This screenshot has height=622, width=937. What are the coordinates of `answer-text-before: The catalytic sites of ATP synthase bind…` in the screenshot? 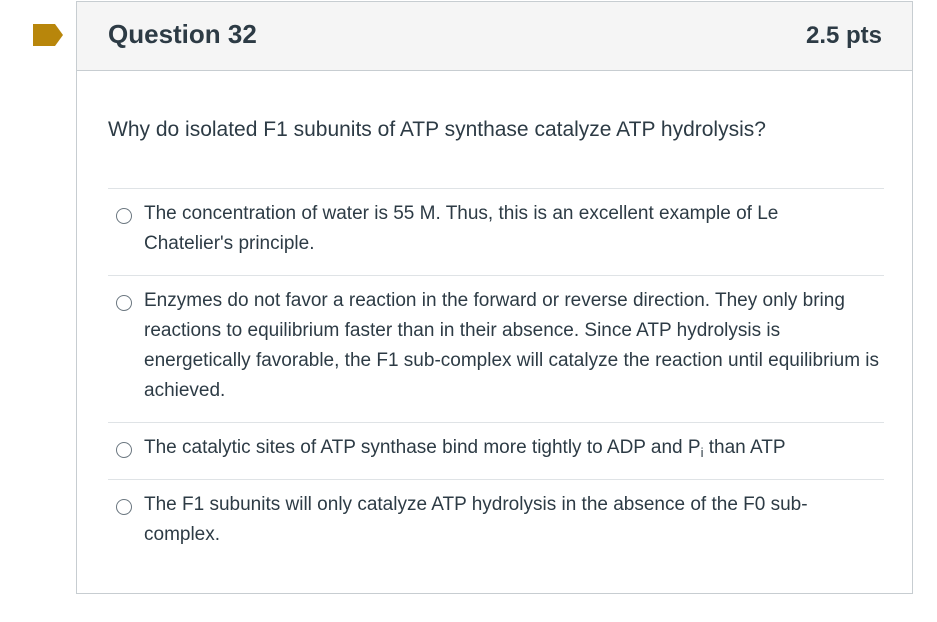 It's located at (422, 447).